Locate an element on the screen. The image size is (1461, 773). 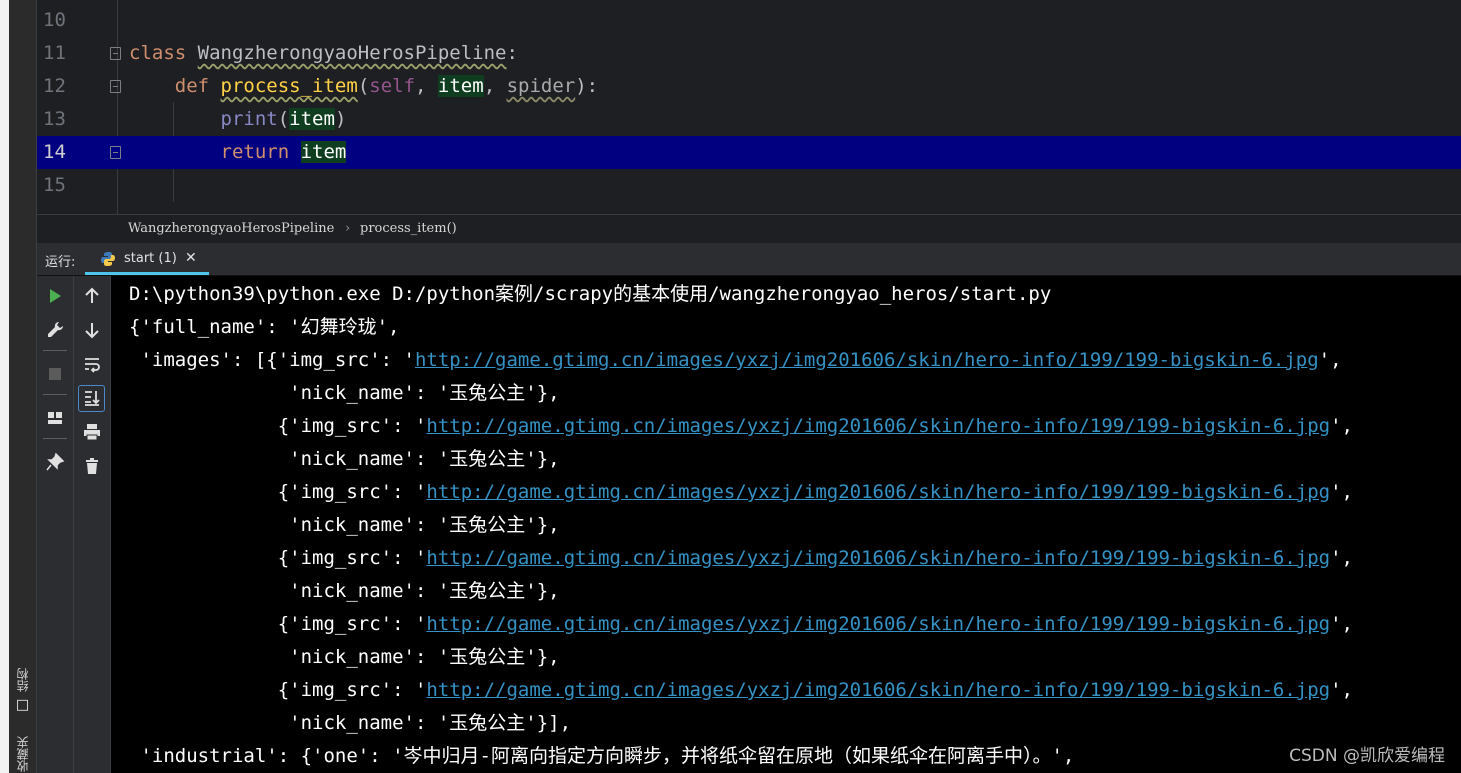
run-tab-label: start (1) is located at coordinates (150, 258).